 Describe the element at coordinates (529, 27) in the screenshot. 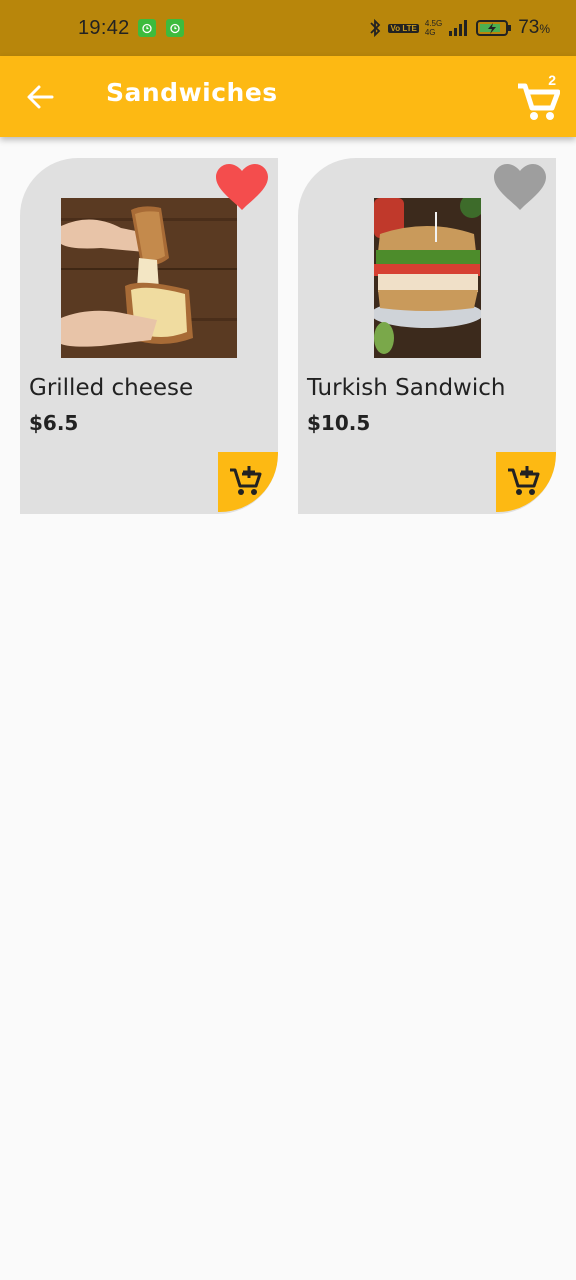

I see `battery-value: 73` at that location.